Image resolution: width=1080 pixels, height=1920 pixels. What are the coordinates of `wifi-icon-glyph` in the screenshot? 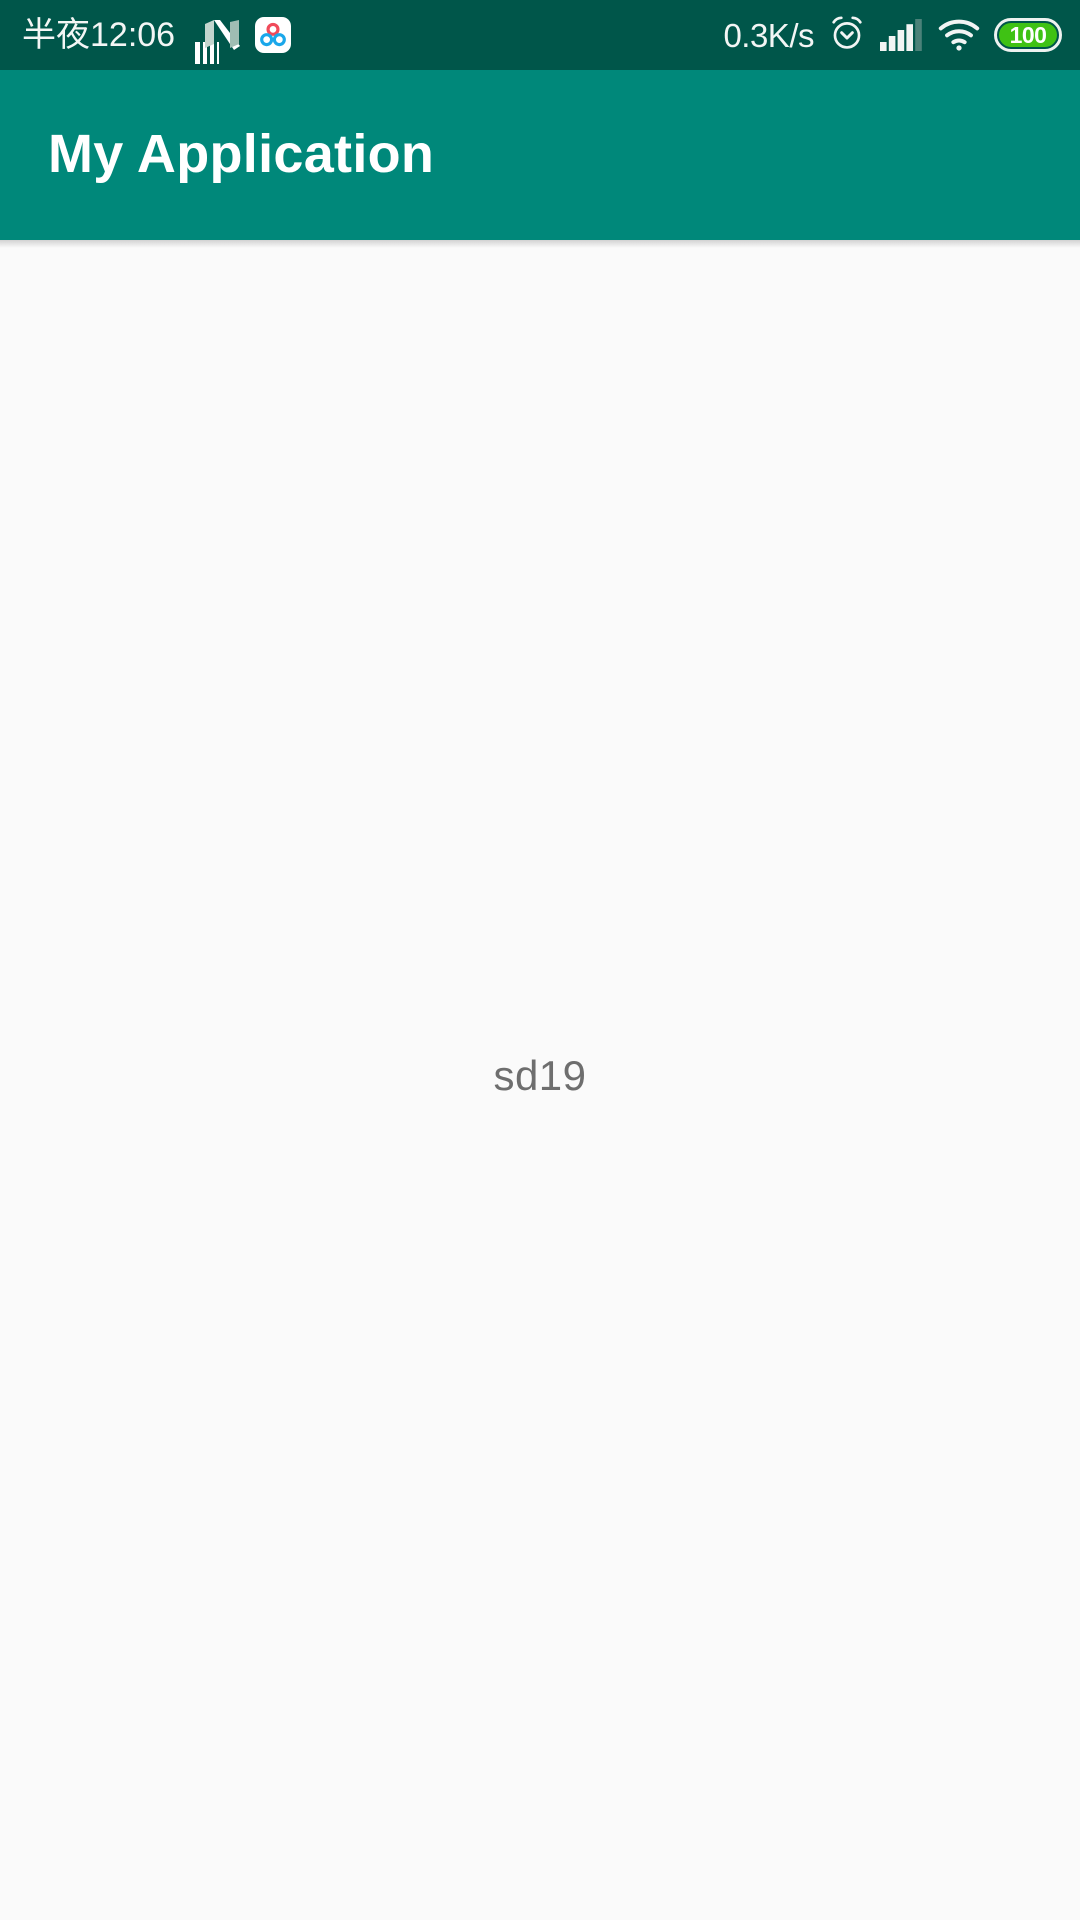 It's located at (959, 35).